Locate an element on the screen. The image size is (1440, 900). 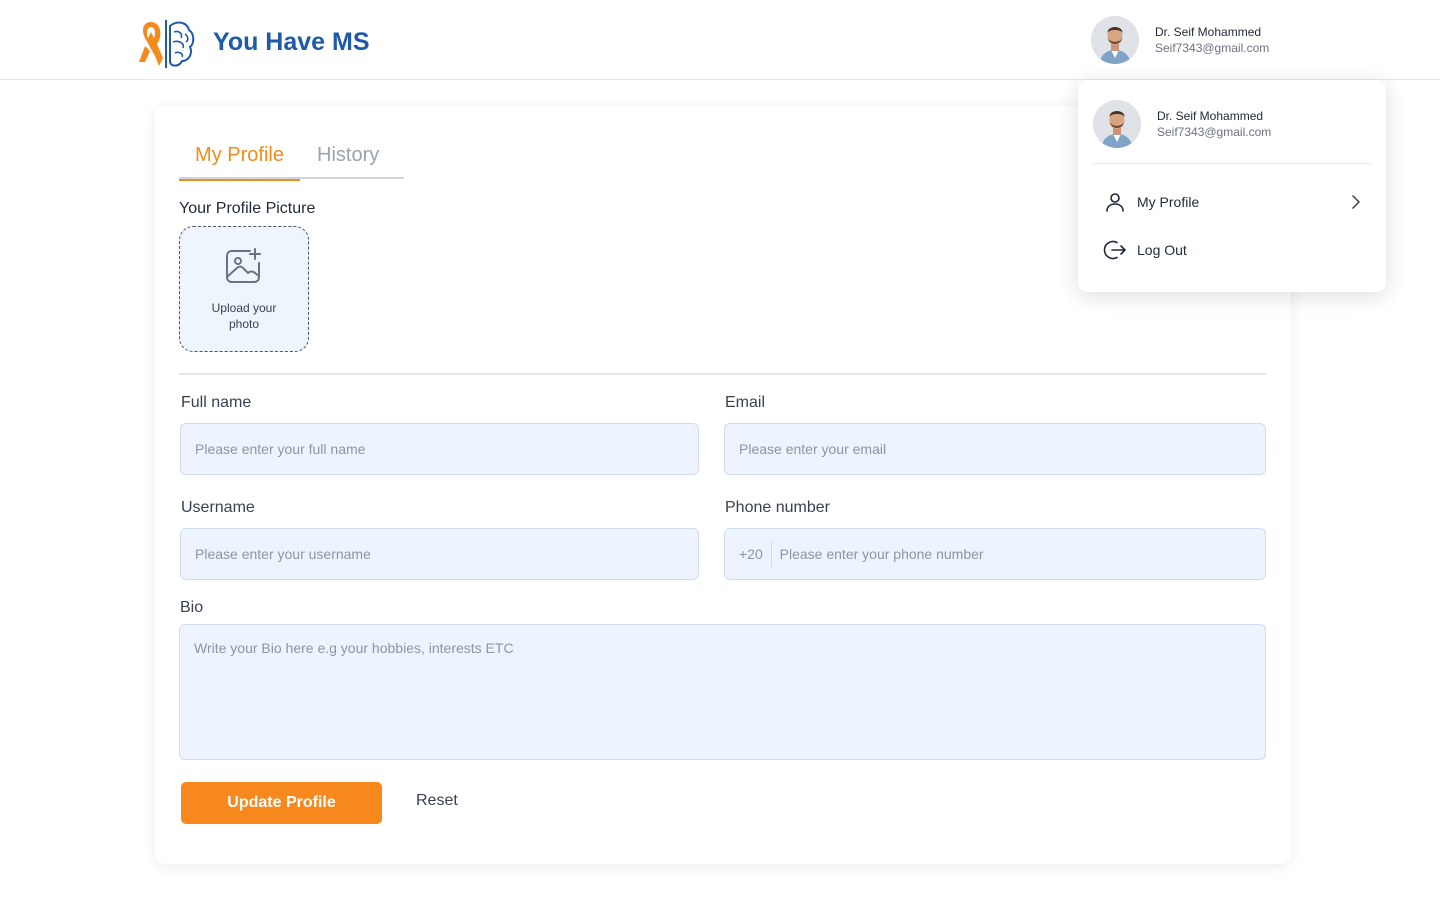
user-name: Dr. Seif Mohammed is located at coordinates (1208, 31).